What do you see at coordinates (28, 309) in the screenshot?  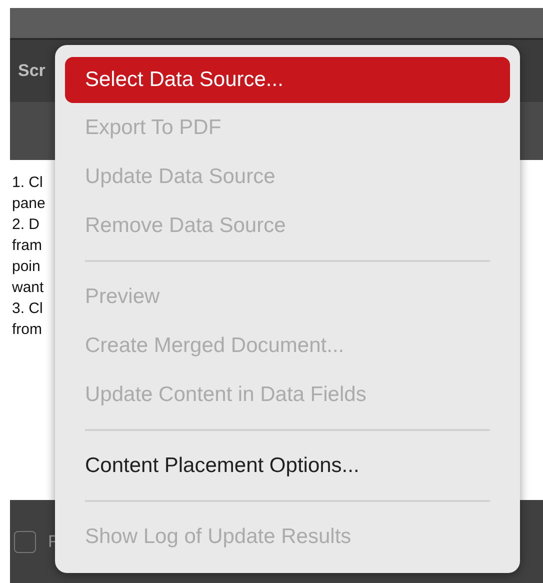 I see `instruction-text: 3. Cl` at bounding box center [28, 309].